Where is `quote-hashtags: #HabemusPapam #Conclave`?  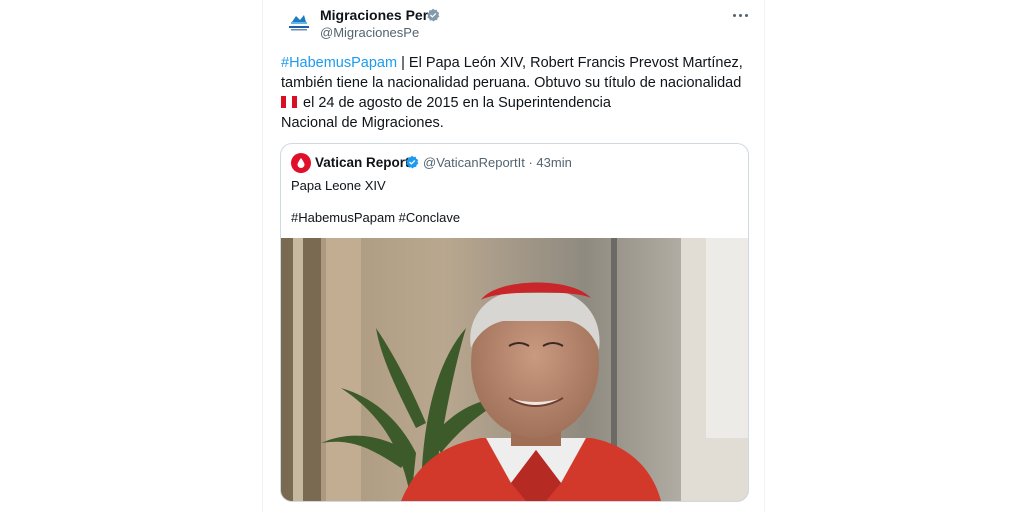 quote-hashtags: #HabemusPapam #Conclave is located at coordinates (376, 217).